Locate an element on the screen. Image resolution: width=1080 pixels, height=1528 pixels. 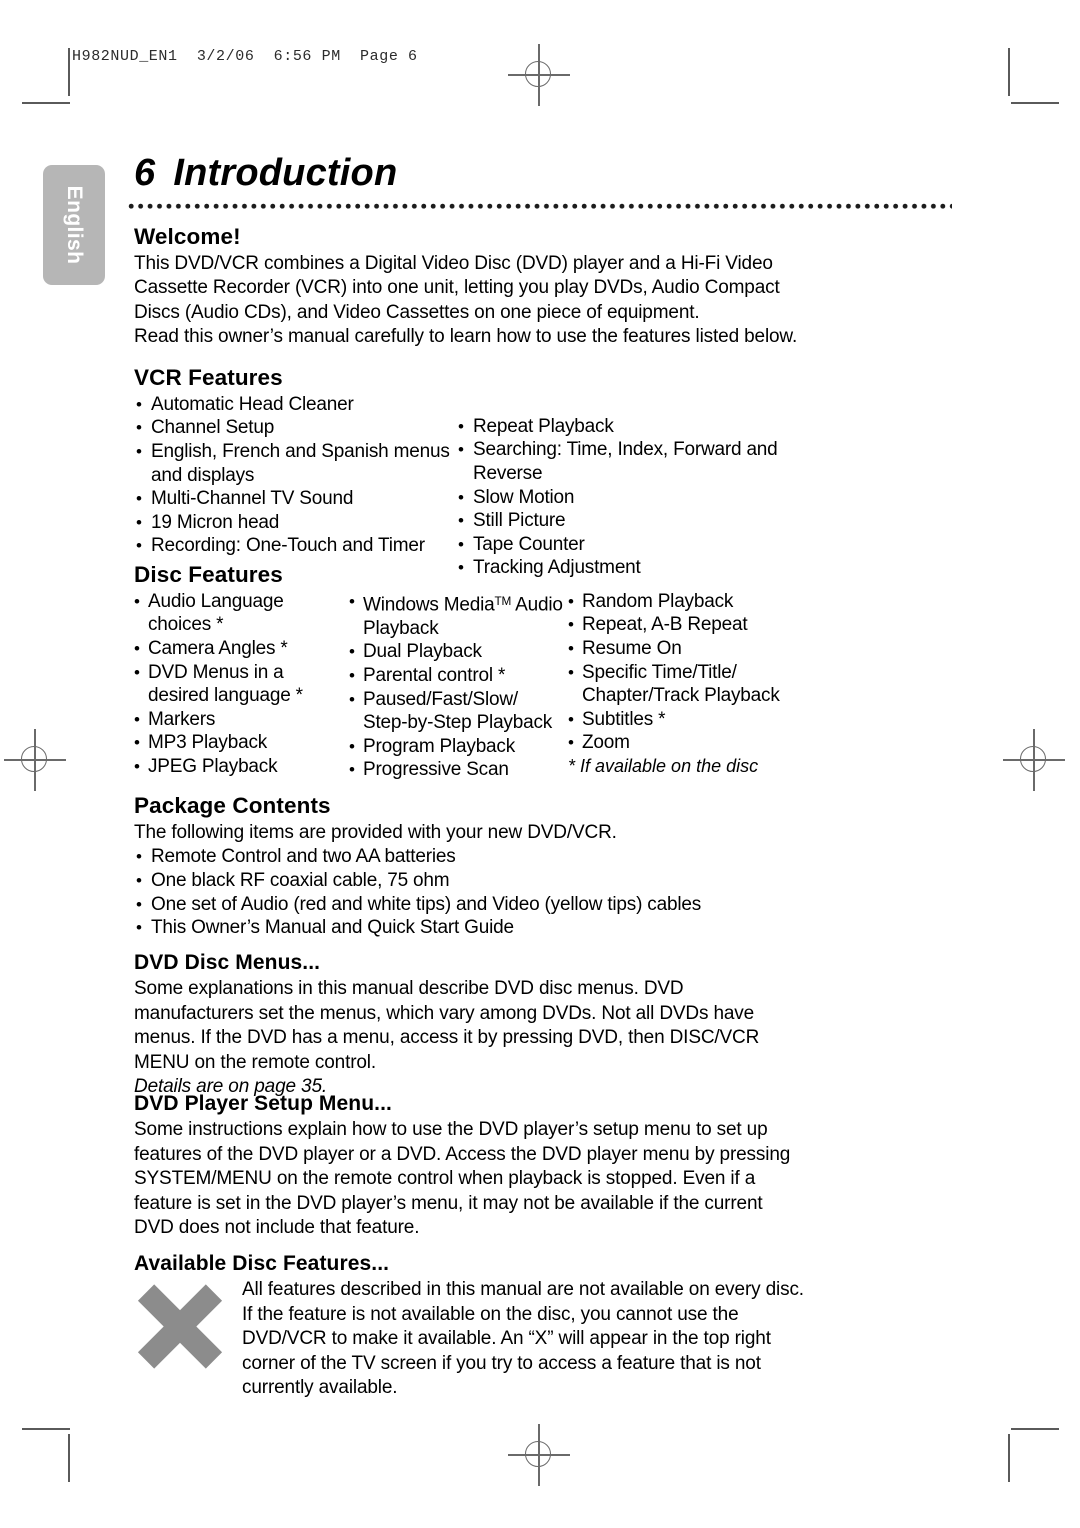
list-item: Resume On is located at coordinates (681, 649).